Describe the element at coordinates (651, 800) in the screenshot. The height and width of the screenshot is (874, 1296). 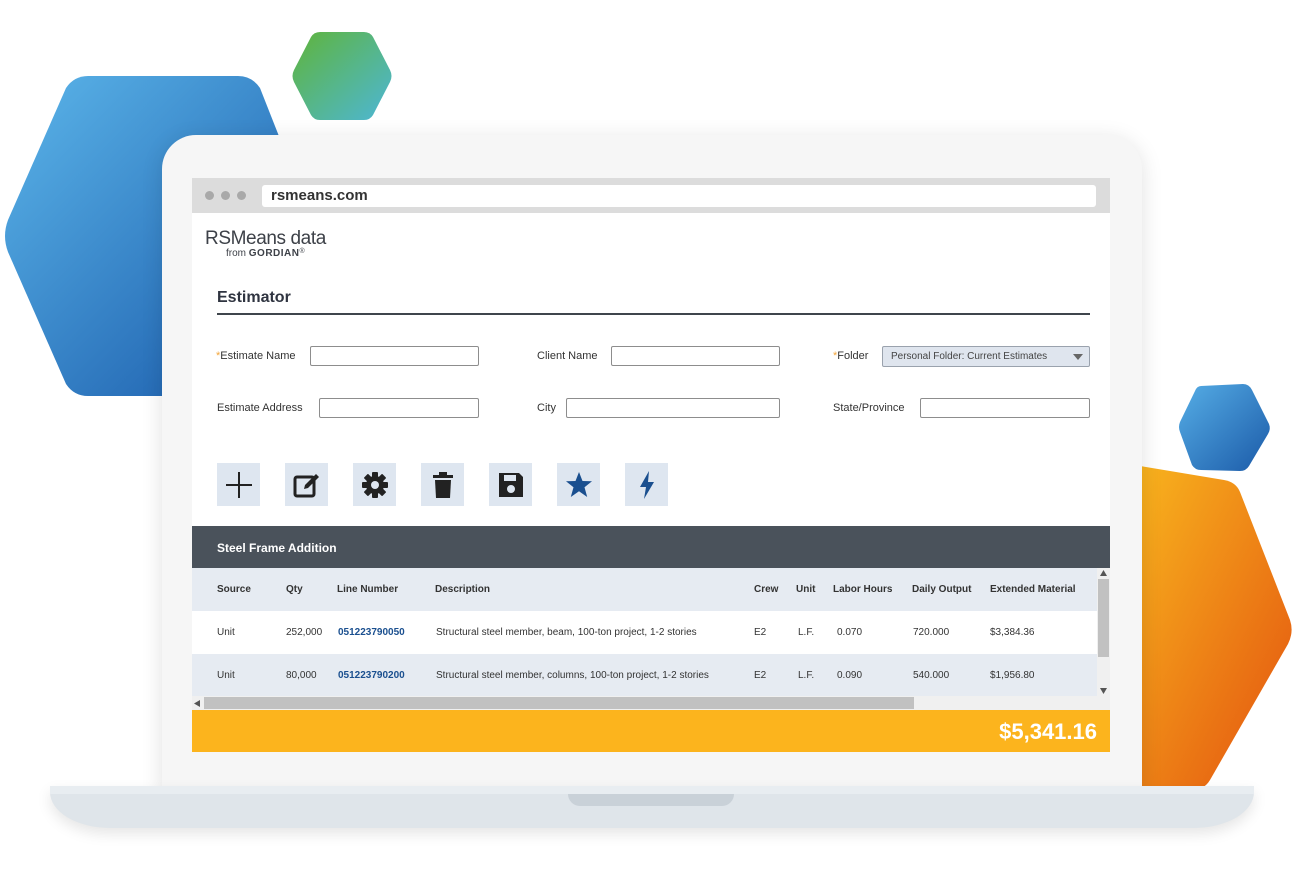
I see `laptop-notch` at that location.